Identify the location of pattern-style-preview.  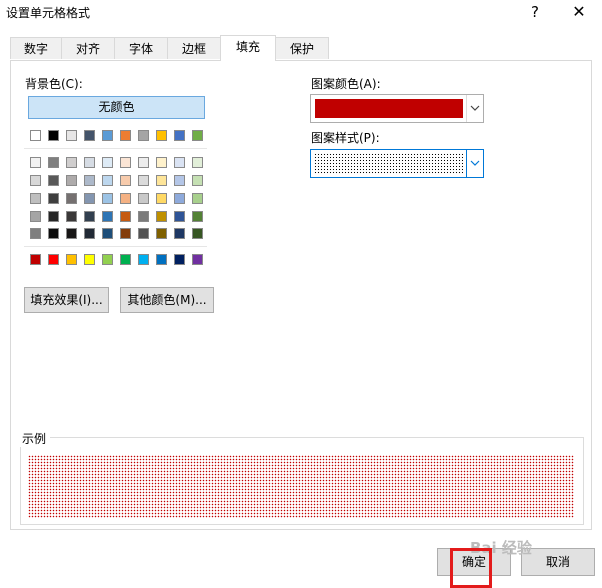
(388, 163).